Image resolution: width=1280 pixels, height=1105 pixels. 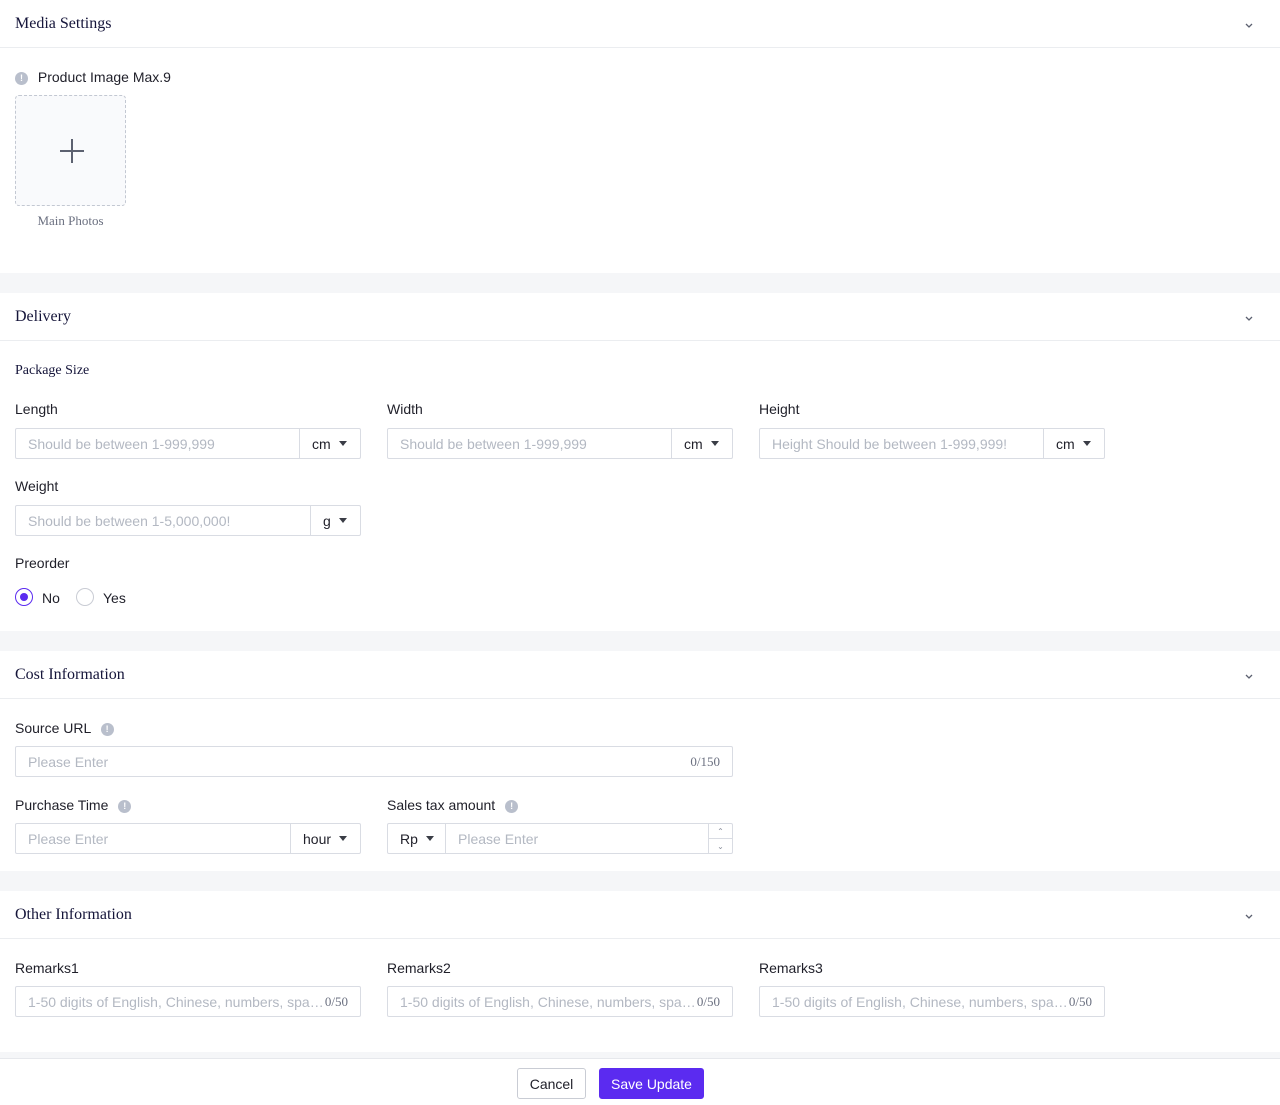 What do you see at coordinates (419, 968) in the screenshot?
I see `remarks2-label: Remarks2` at bounding box center [419, 968].